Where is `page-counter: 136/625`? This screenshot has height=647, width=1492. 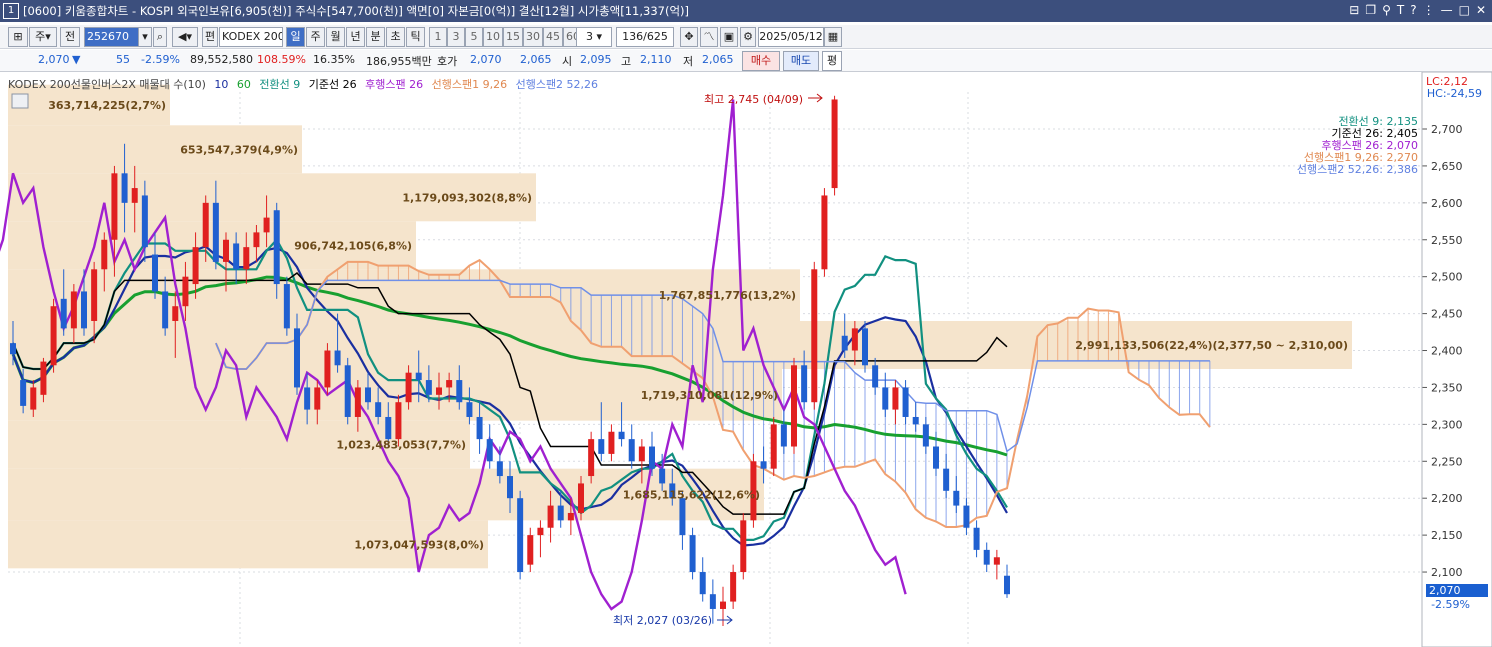 page-counter: 136/625 is located at coordinates (645, 37).